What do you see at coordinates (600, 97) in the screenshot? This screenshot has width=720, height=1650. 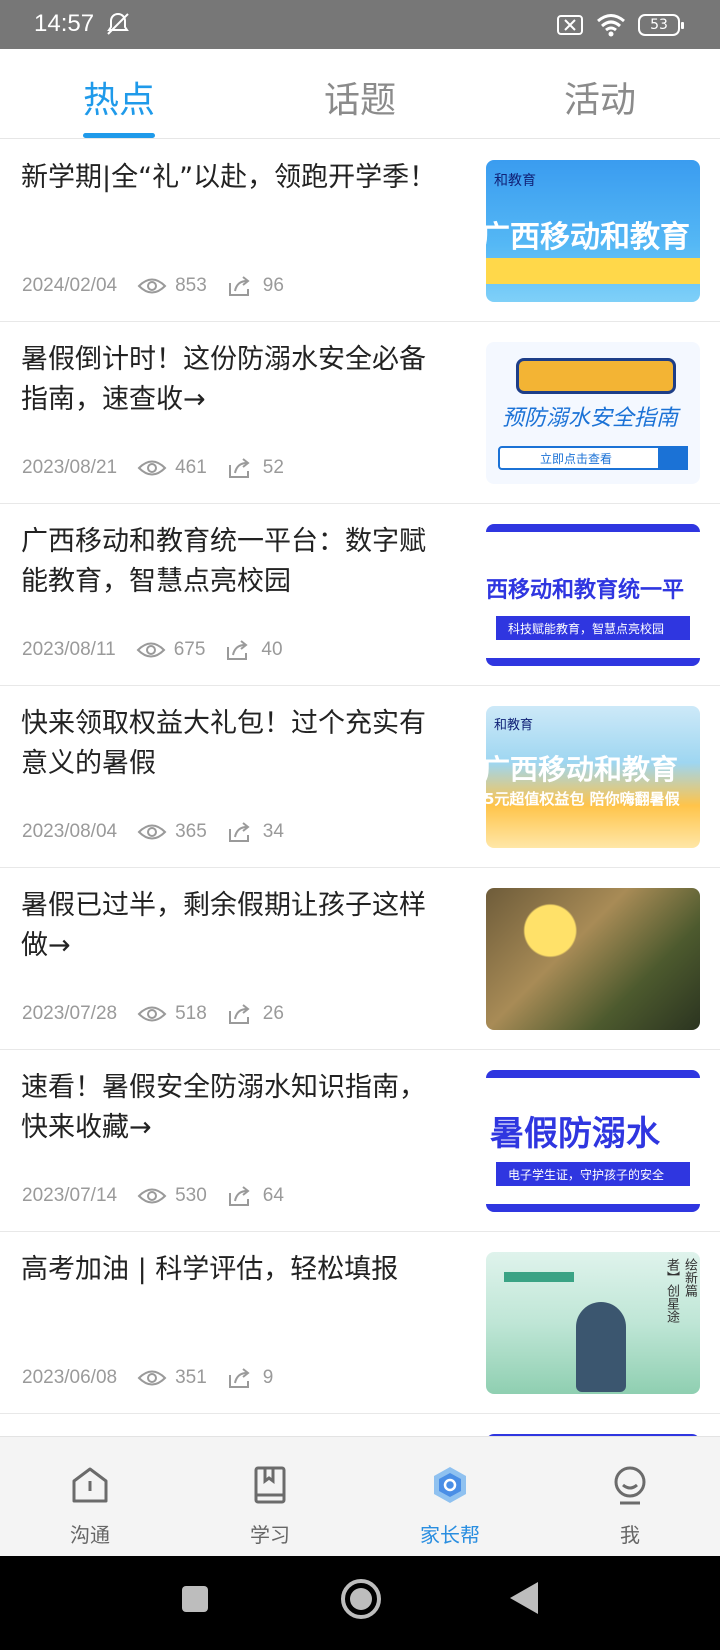 I see `tab-activities: 活动` at bounding box center [600, 97].